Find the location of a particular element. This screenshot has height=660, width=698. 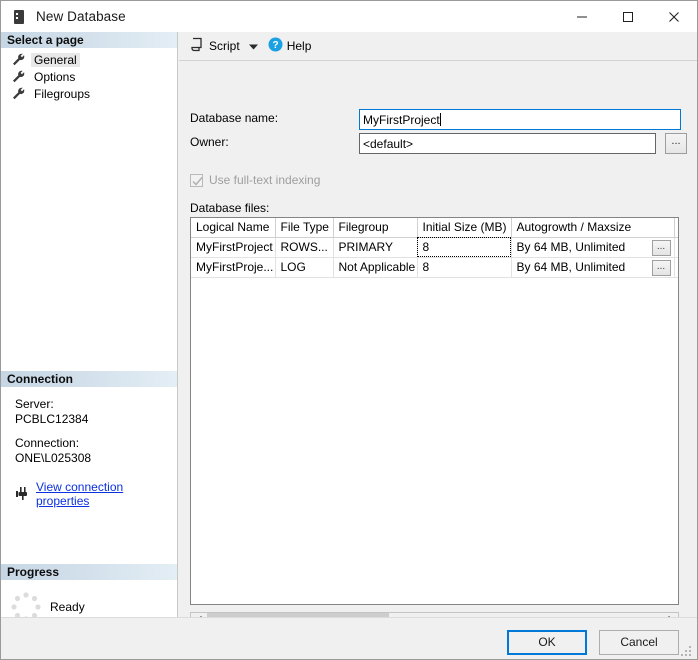

close-button is located at coordinates (674, 16).